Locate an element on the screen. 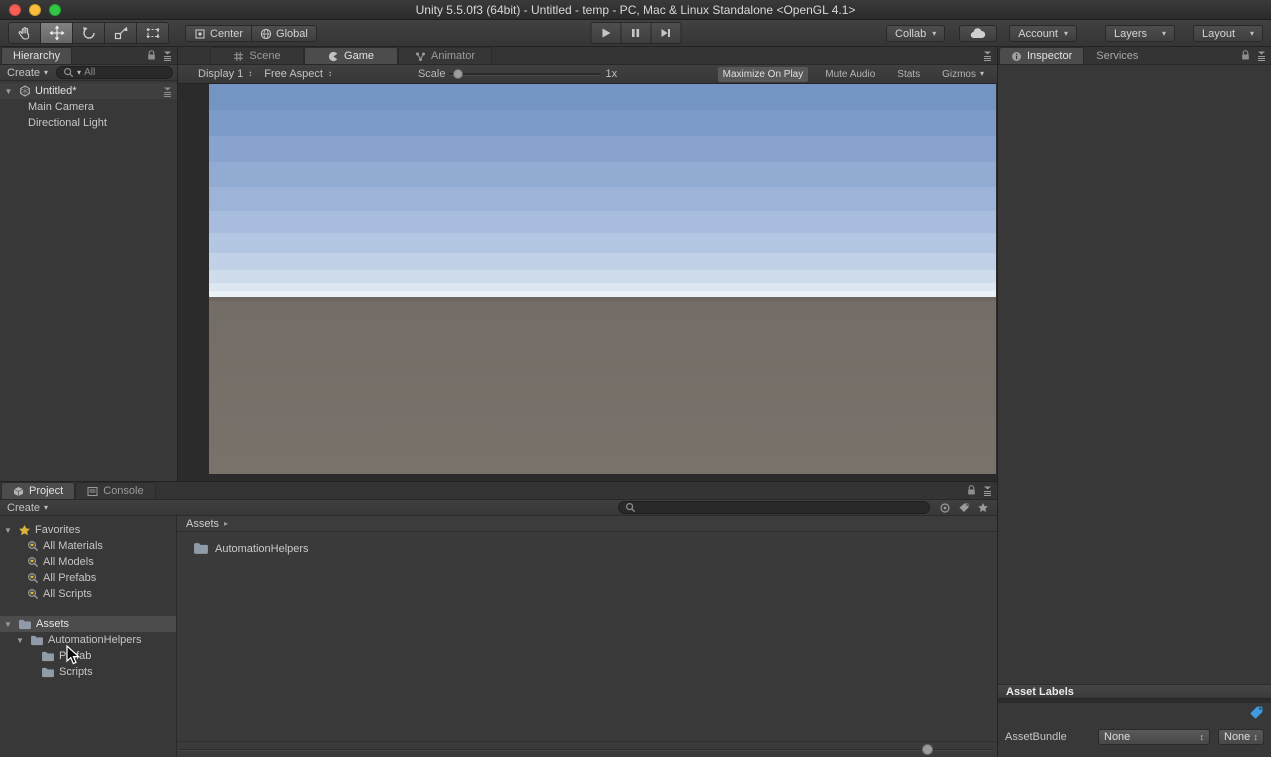  pause-icon is located at coordinates (636, 33).